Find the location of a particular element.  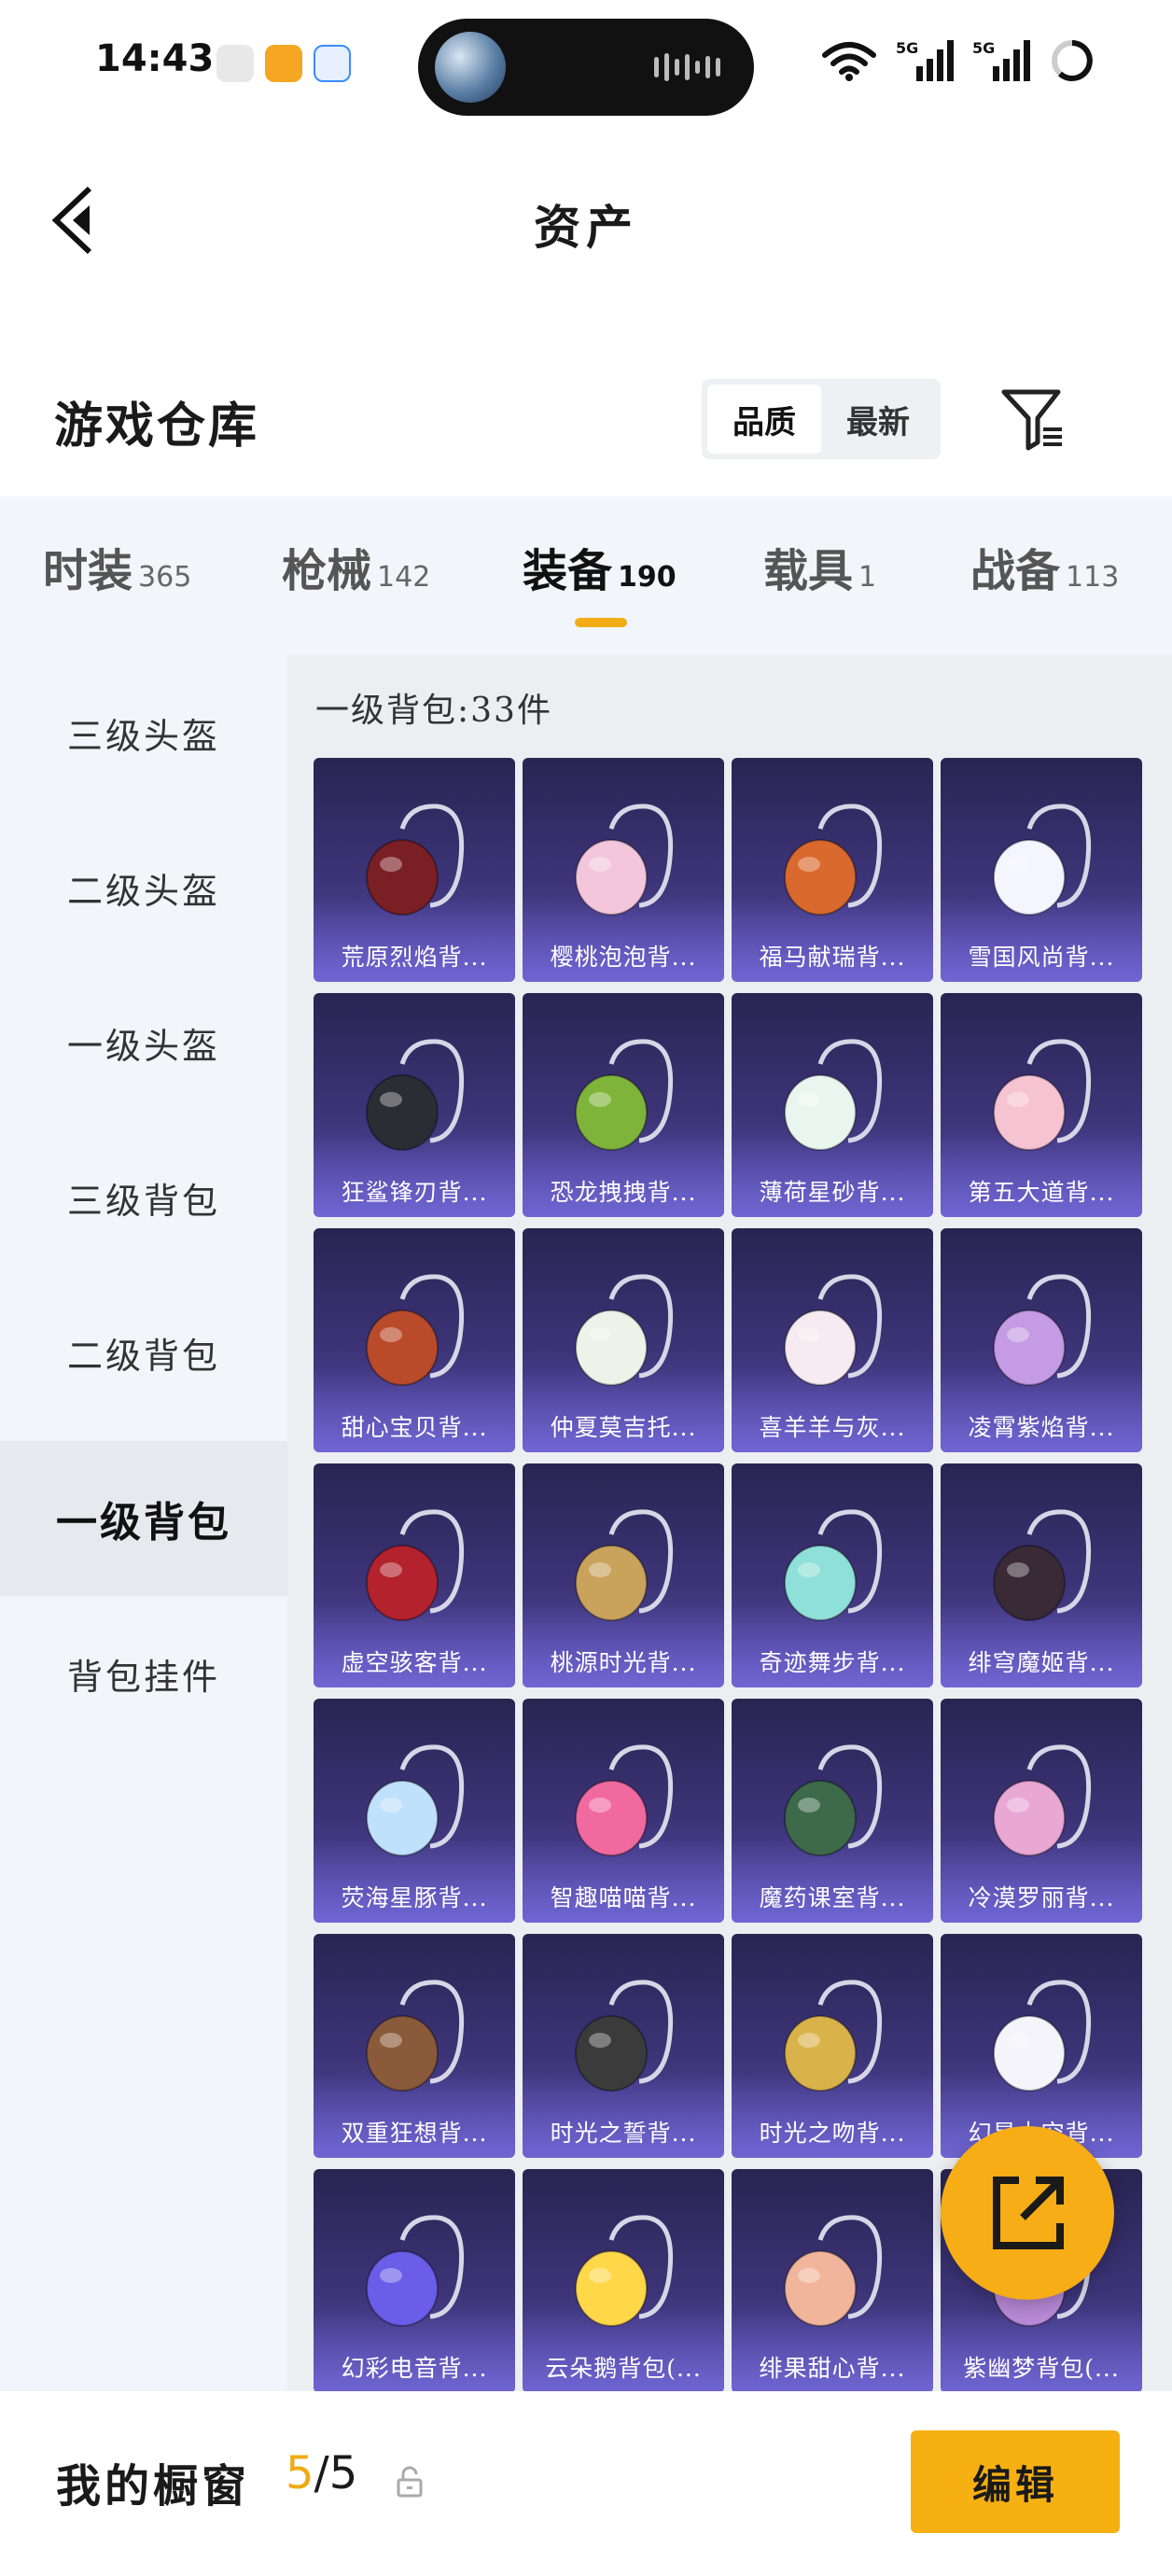

earth-icon is located at coordinates (470, 67).